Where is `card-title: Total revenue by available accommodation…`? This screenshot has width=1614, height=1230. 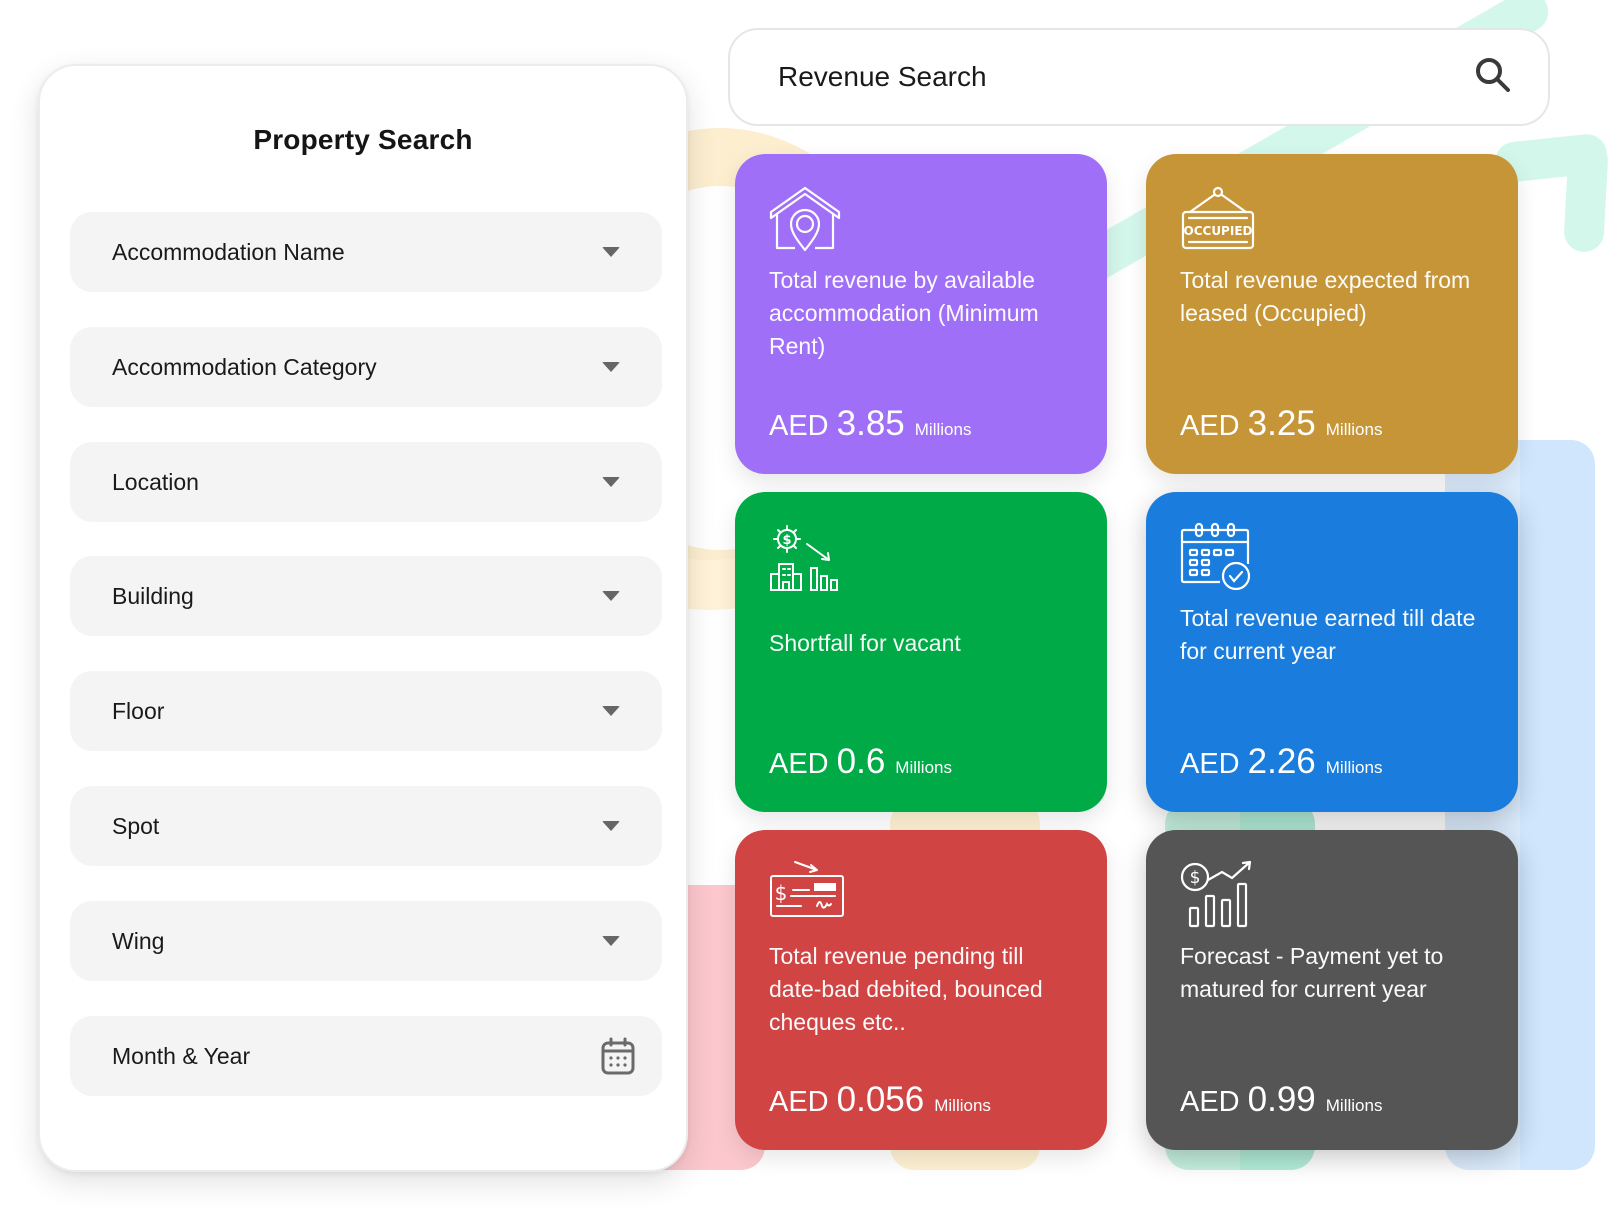 card-title: Total revenue by available accommodation… is located at coordinates (904, 313).